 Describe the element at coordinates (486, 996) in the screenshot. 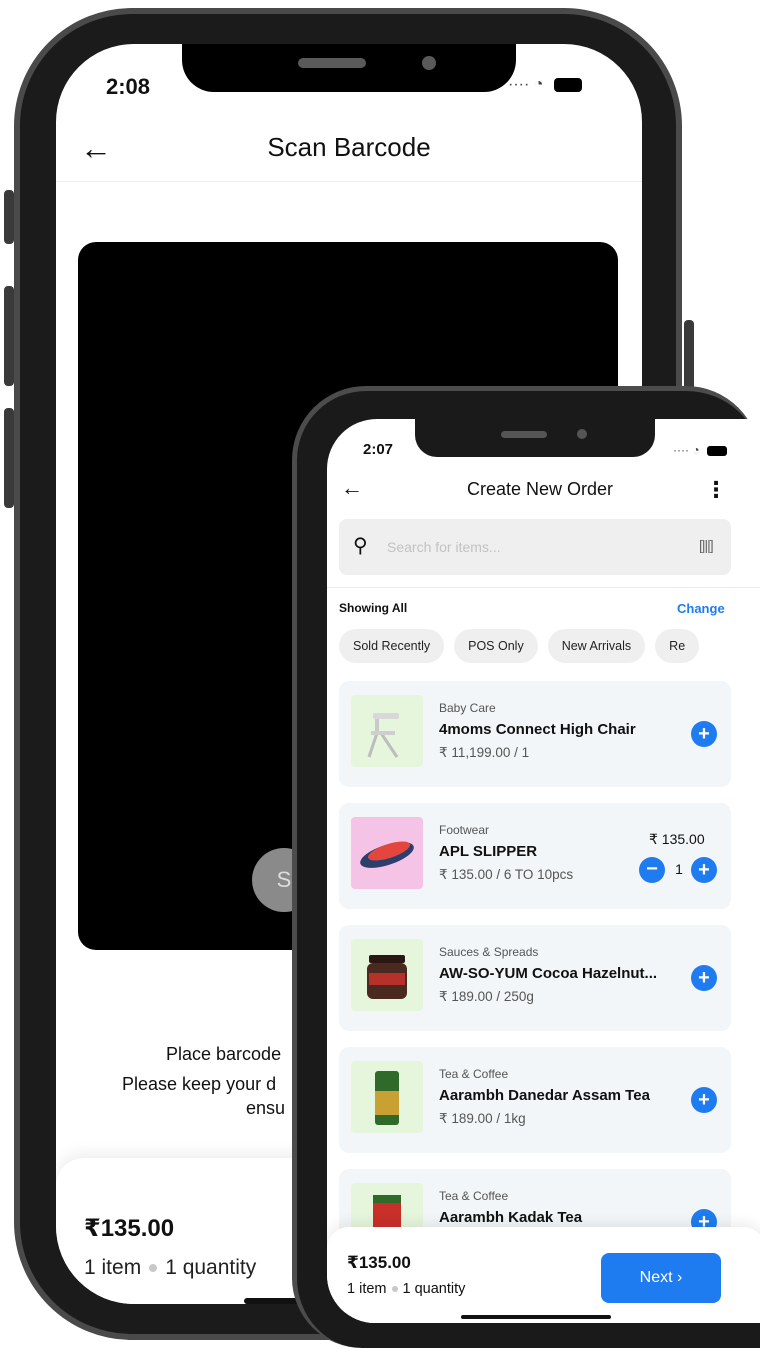

I see `product-price: ₹ 189.00 / 250g` at that location.